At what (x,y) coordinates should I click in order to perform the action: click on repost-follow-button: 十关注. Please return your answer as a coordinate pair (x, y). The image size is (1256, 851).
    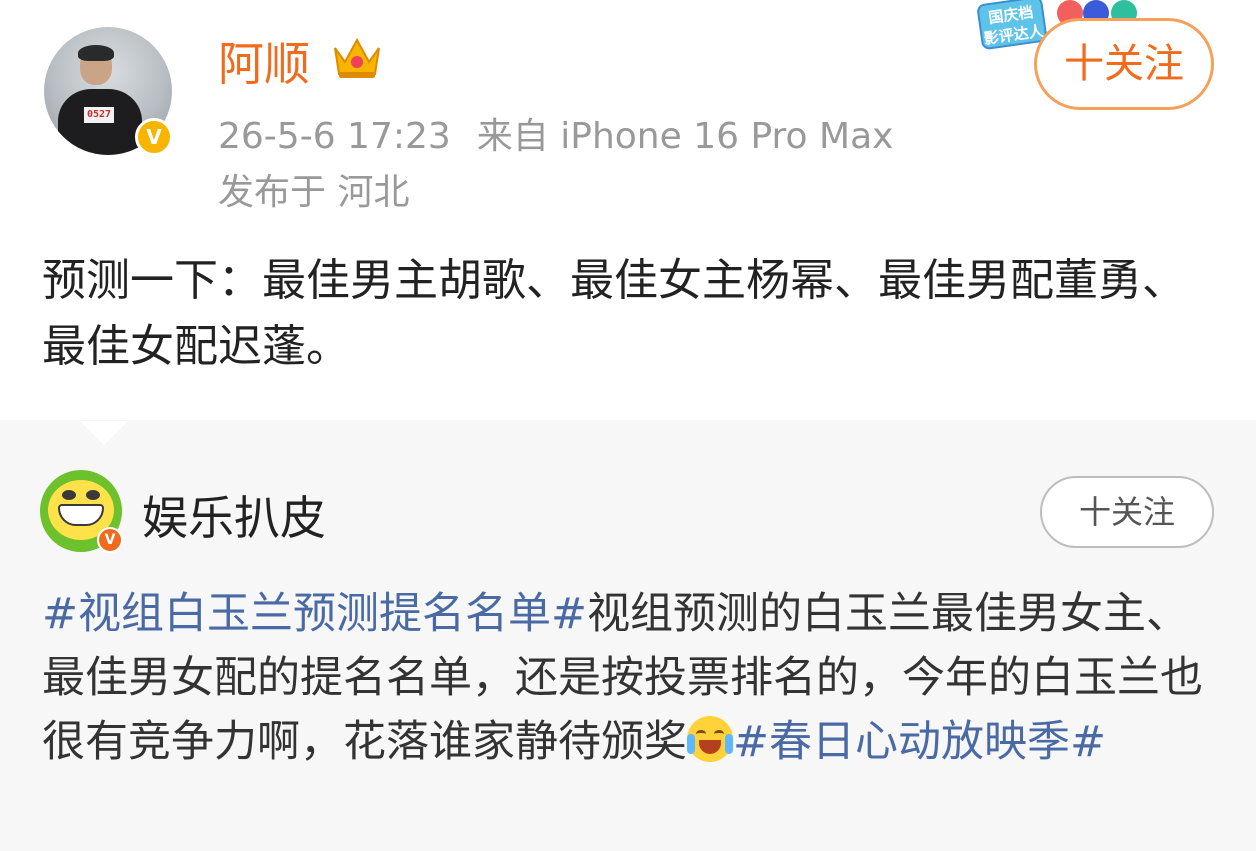
    Looking at the image, I should click on (1127, 512).